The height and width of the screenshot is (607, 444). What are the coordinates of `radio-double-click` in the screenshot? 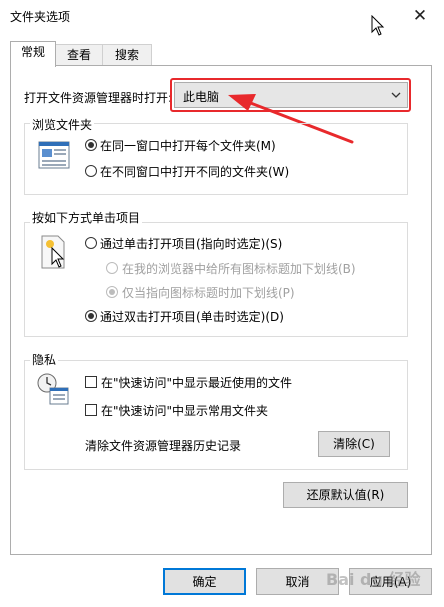 It's located at (91, 316).